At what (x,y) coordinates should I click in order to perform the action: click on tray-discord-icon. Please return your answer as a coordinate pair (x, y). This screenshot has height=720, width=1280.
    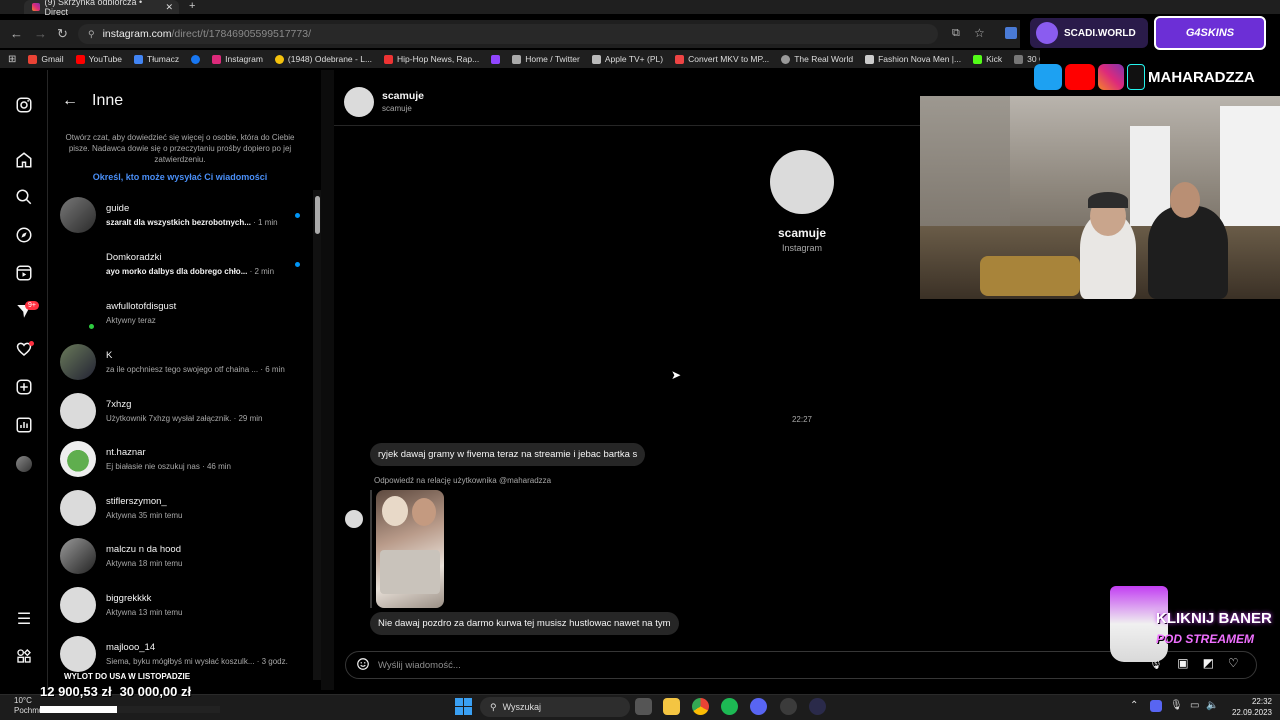
    Looking at the image, I should click on (1156, 706).